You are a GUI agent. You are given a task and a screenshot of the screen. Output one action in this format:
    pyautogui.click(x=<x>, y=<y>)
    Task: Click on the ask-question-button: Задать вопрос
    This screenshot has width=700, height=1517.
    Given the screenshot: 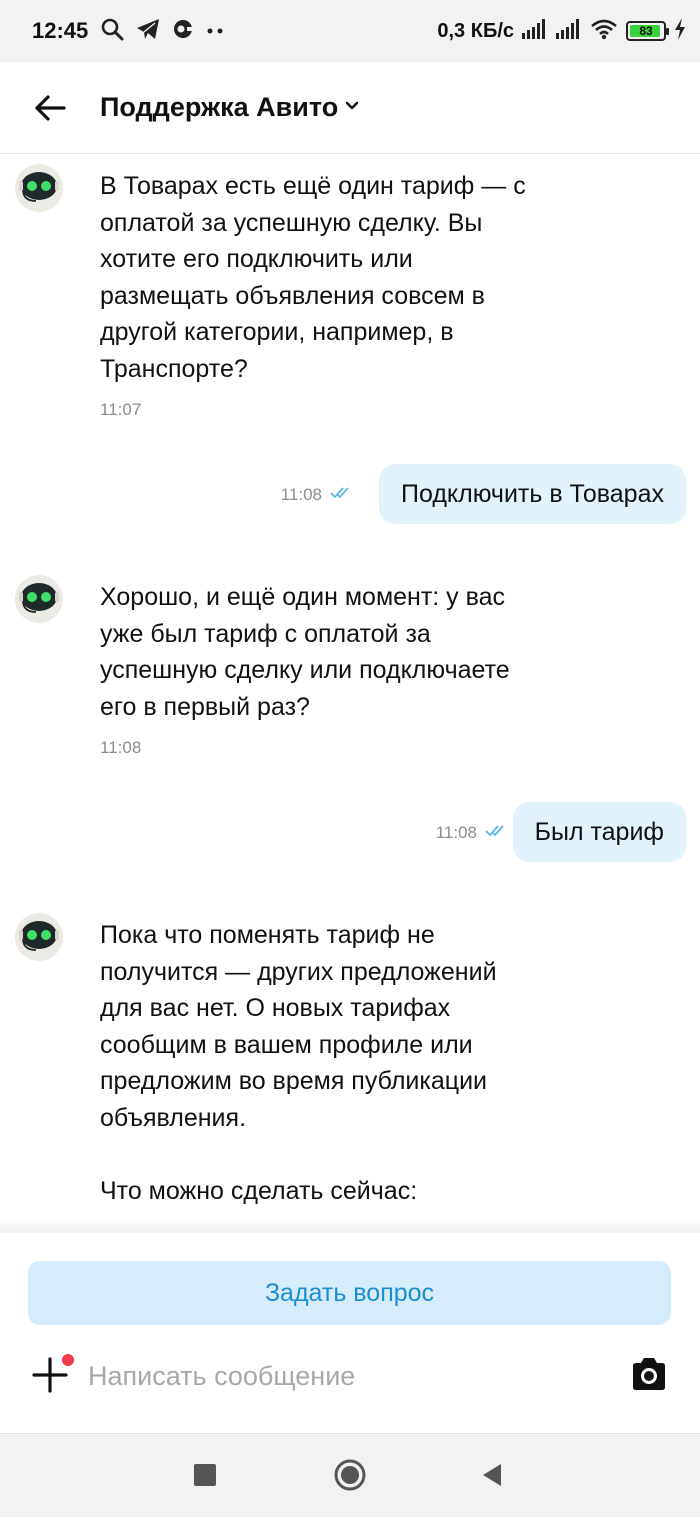 What is the action you would take?
    pyautogui.click(x=349, y=1293)
    